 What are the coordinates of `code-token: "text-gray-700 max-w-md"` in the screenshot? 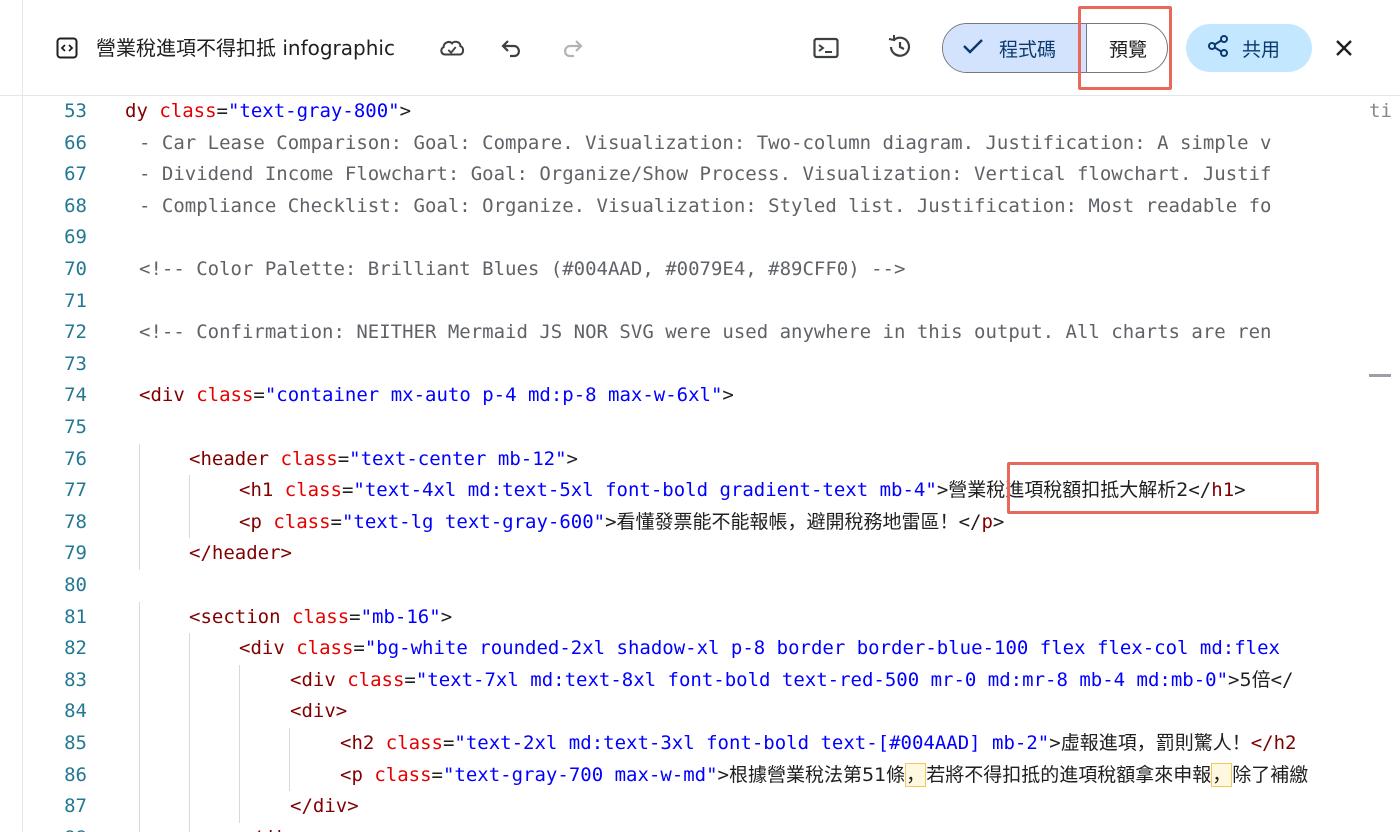 It's located at (580, 774).